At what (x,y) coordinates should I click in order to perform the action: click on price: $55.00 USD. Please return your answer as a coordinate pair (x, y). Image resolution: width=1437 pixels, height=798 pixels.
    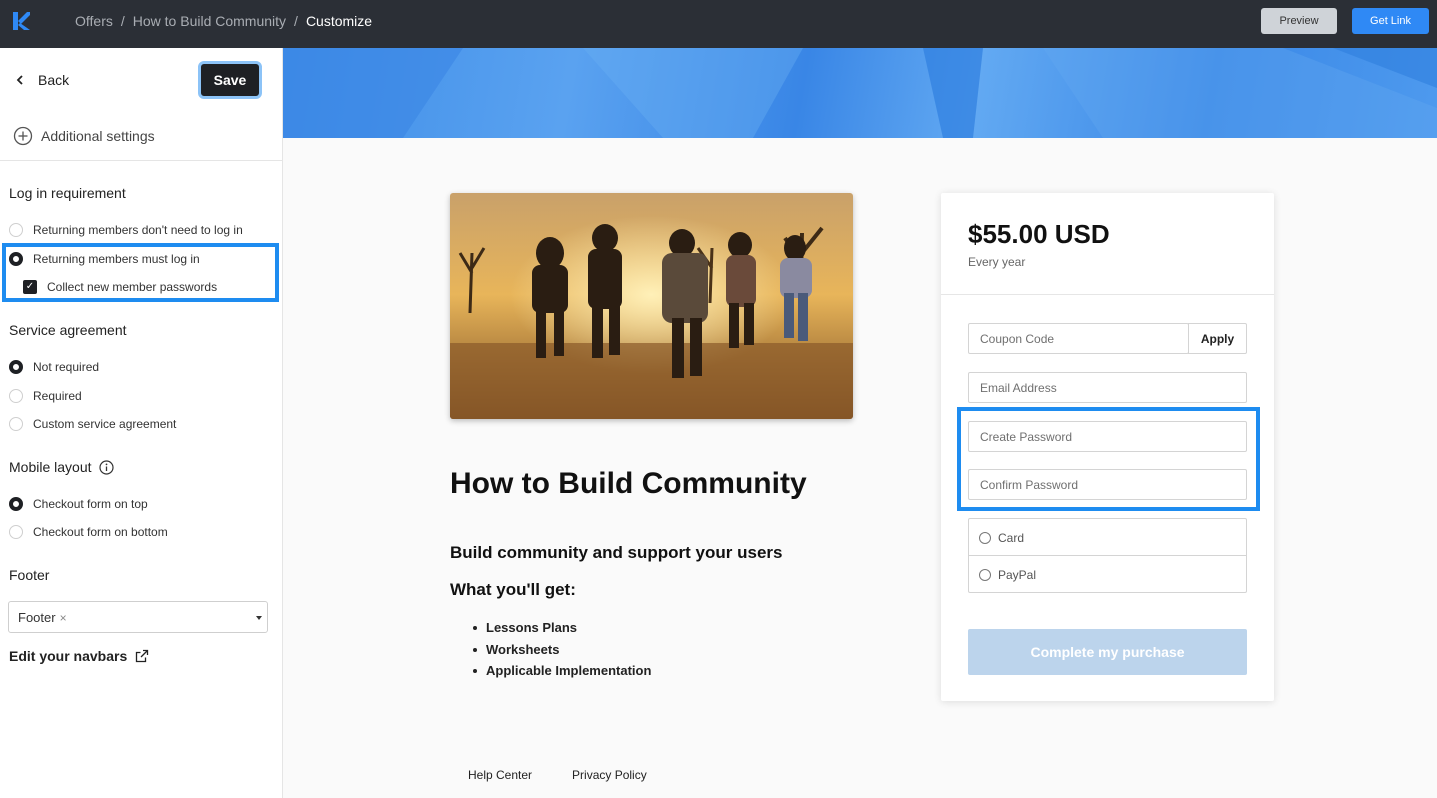
    Looking at the image, I should click on (1039, 234).